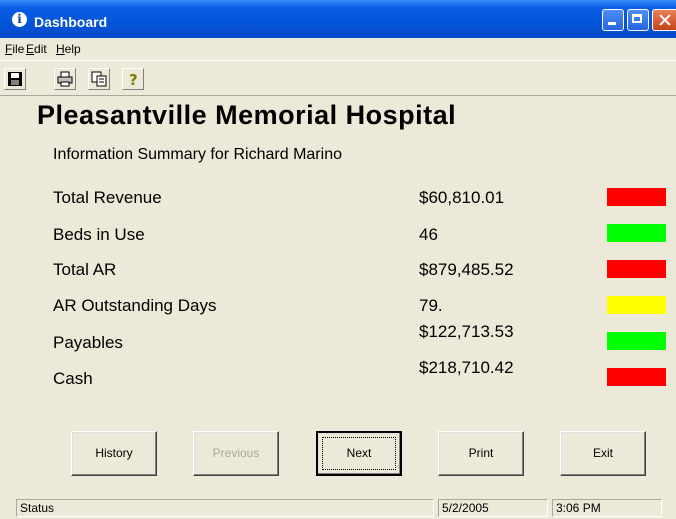 Image resolution: width=676 pixels, height=519 pixels. Describe the element at coordinates (638, 20) in the screenshot. I see `maximize-button` at that location.